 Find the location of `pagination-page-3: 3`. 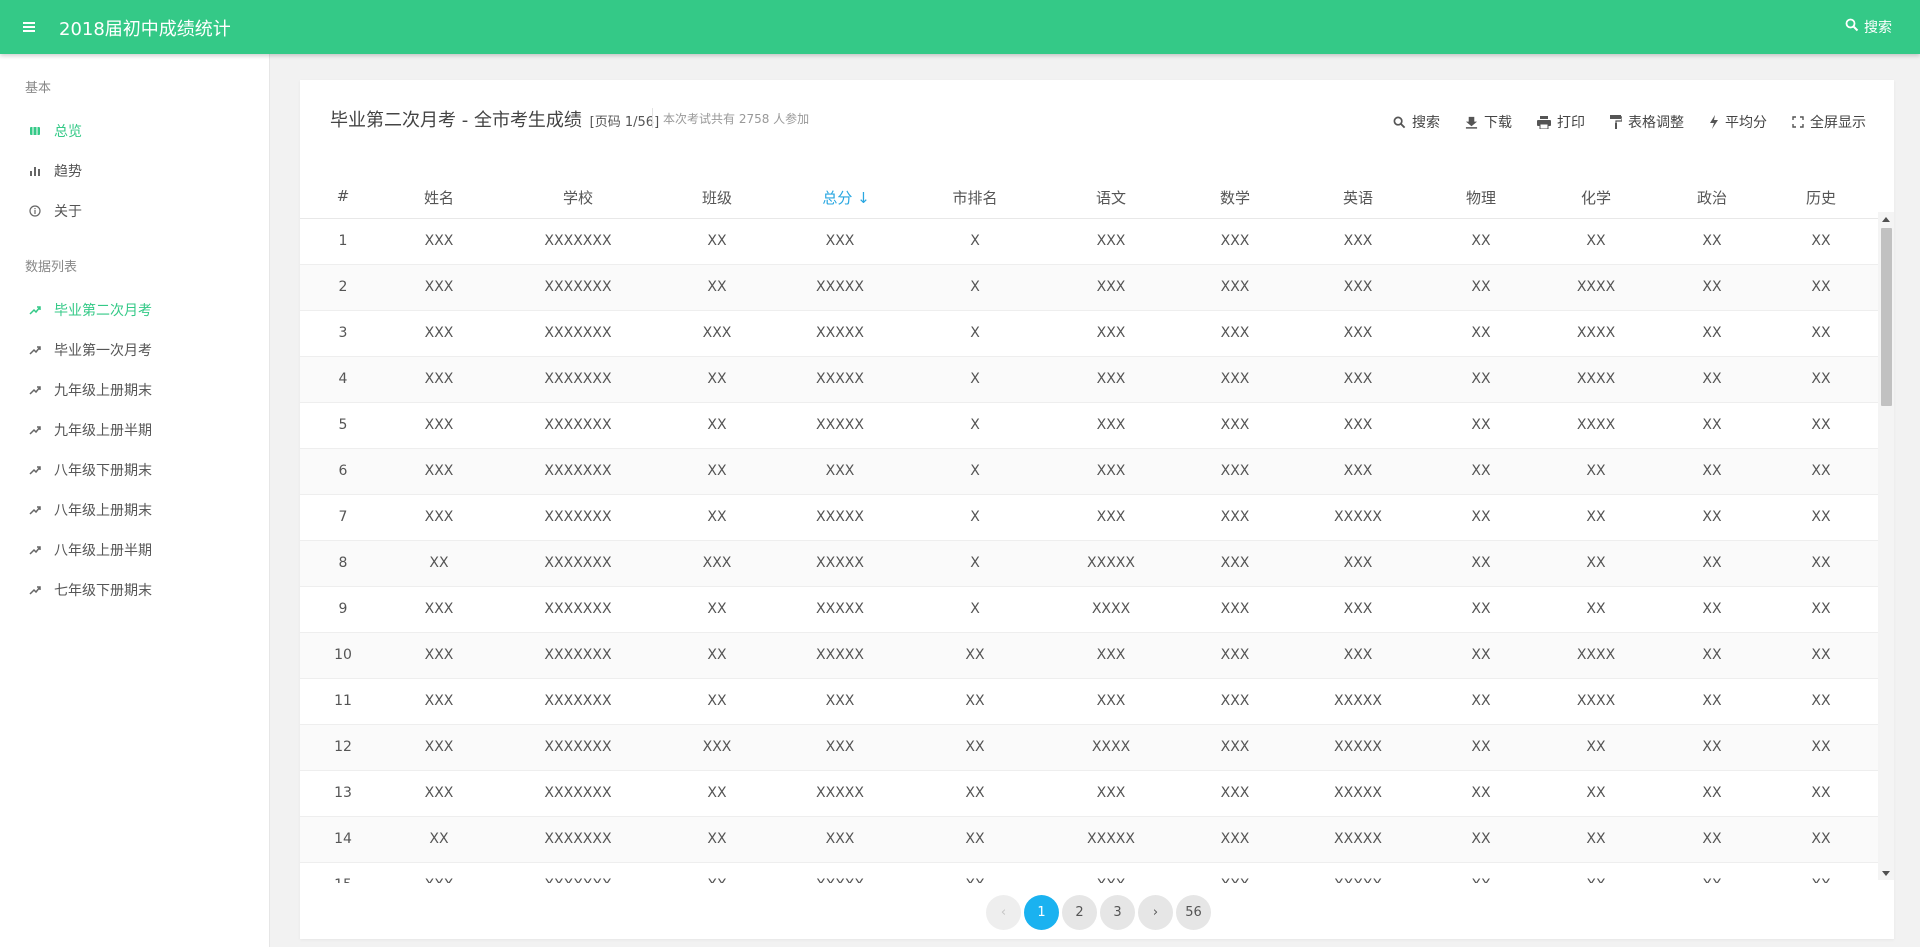

pagination-page-3: 3 is located at coordinates (1117, 912).